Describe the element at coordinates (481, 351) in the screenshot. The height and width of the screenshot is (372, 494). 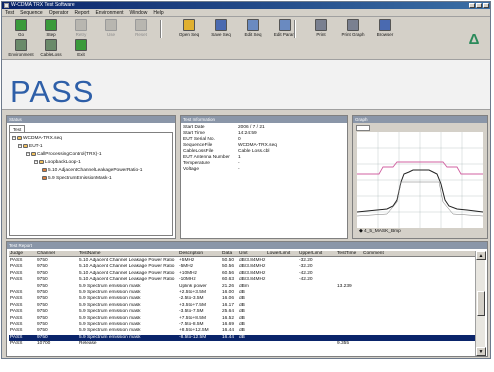
I see `scroll-down-button: ▼` at that location.